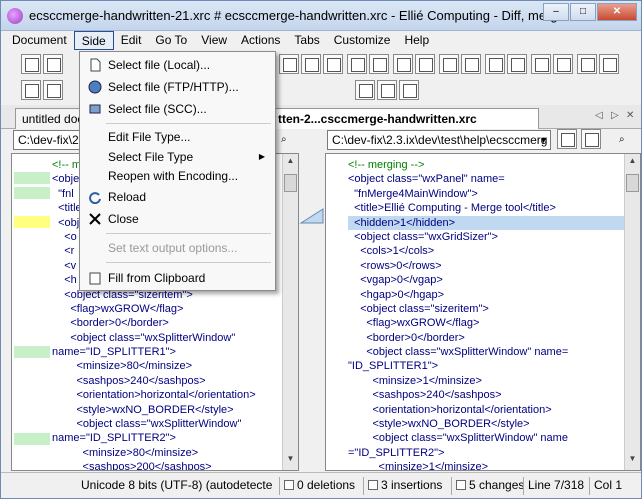 This screenshot has height=499, width=642. Describe the element at coordinates (289, 64) in the screenshot. I see `diff-nav-icon` at that location.